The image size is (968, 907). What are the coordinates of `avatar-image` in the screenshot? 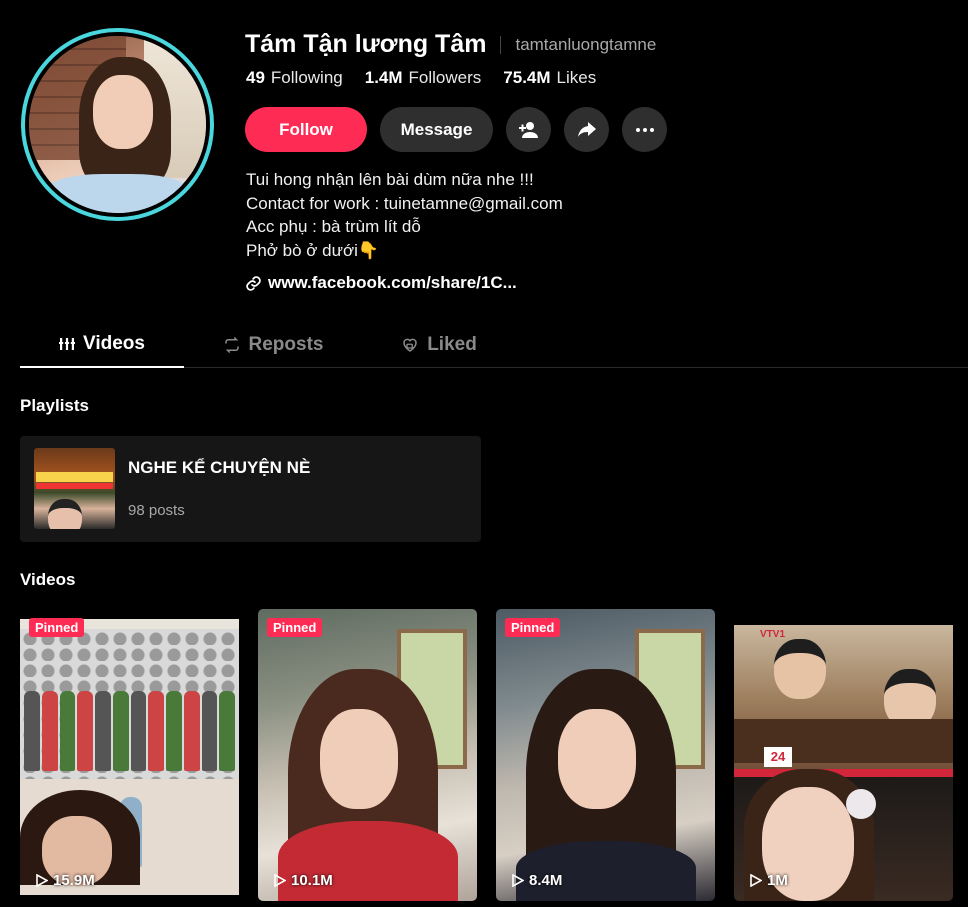 It's located at (117, 124).